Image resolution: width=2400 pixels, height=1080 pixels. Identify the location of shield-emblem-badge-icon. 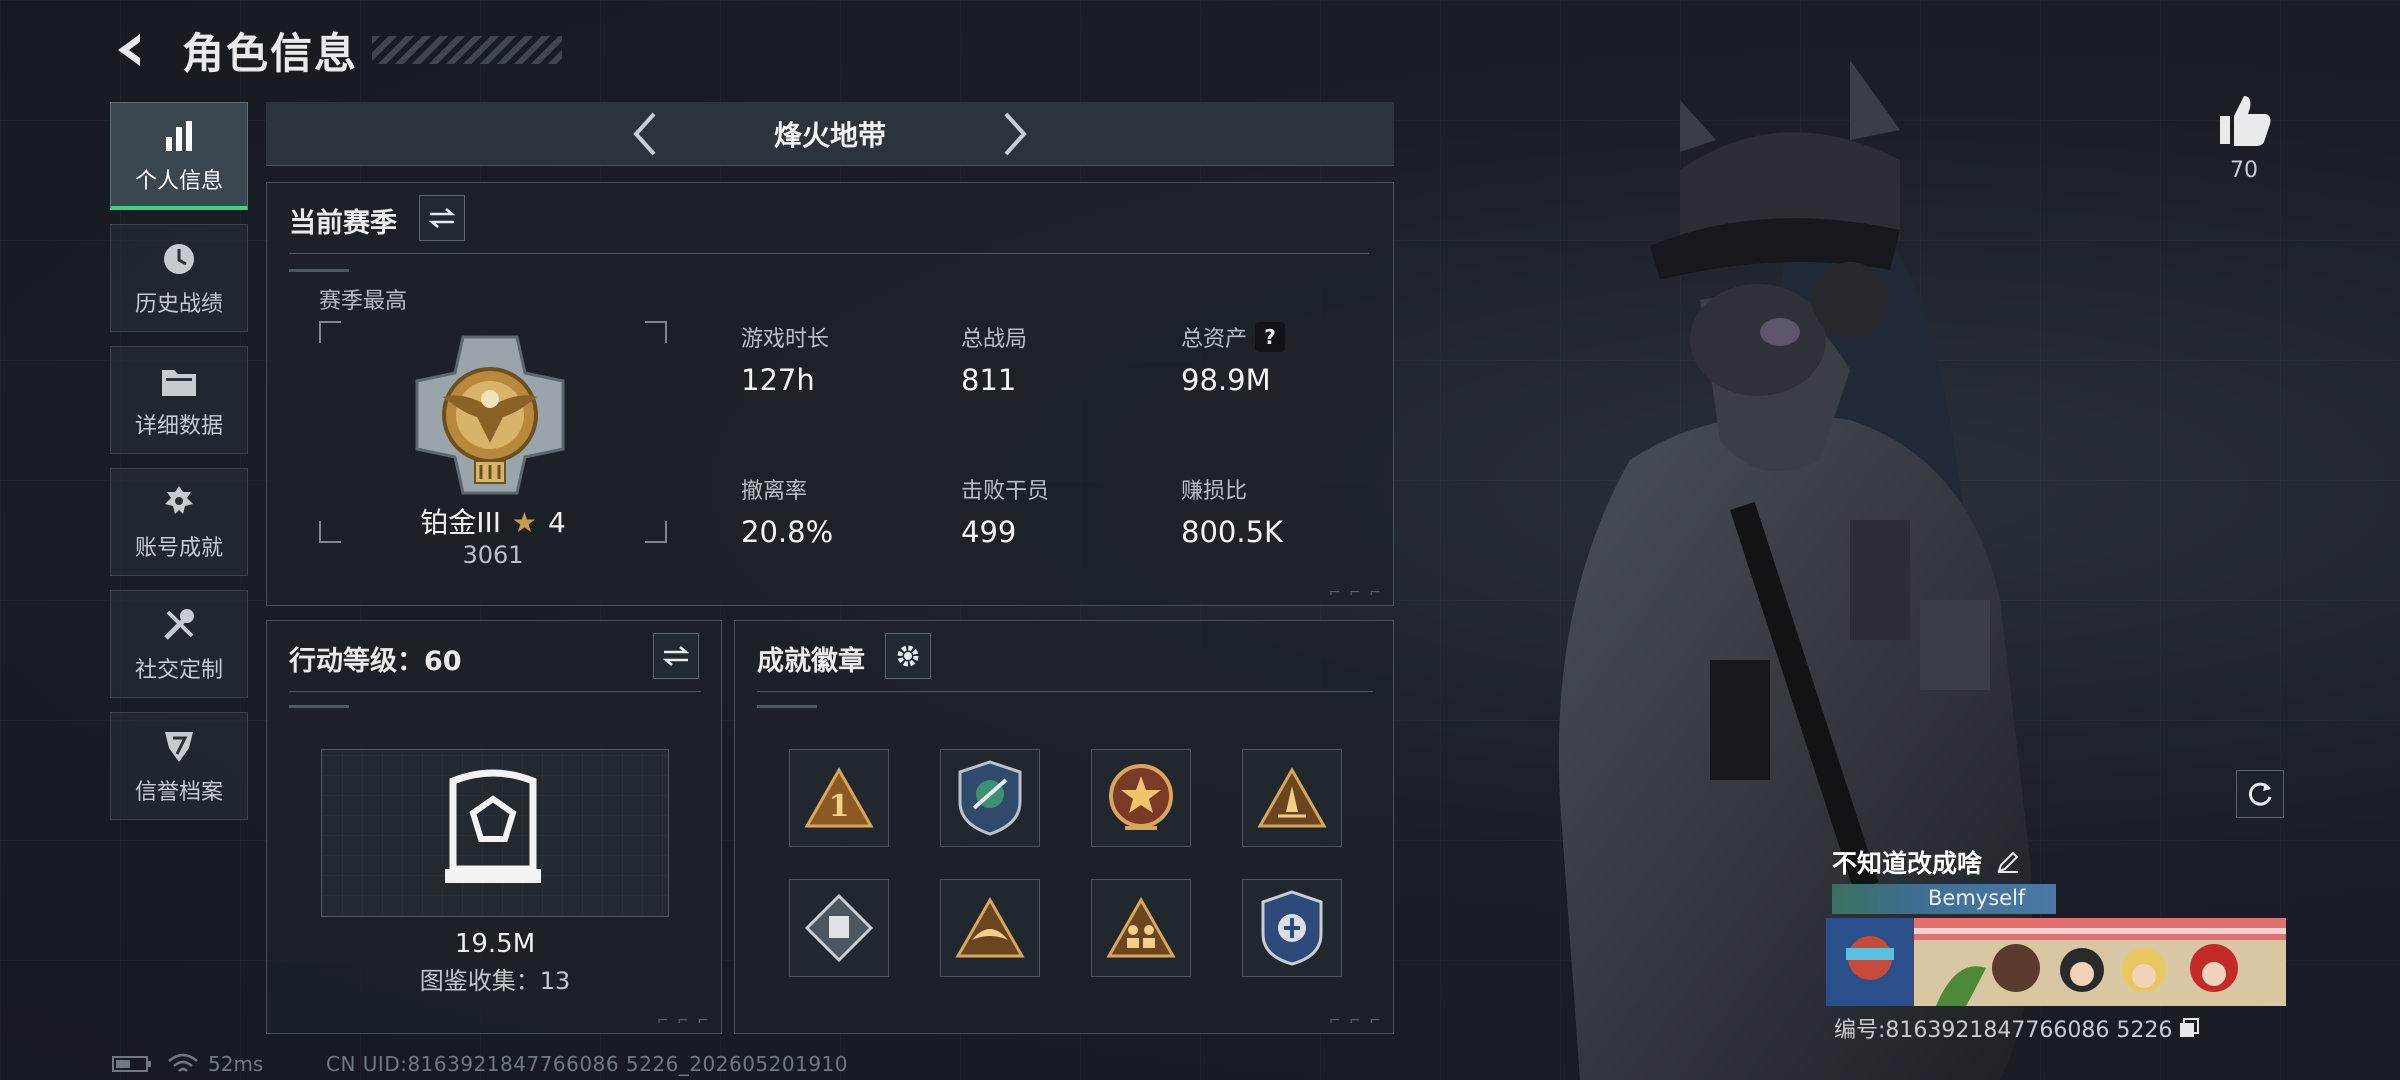
(990, 798).